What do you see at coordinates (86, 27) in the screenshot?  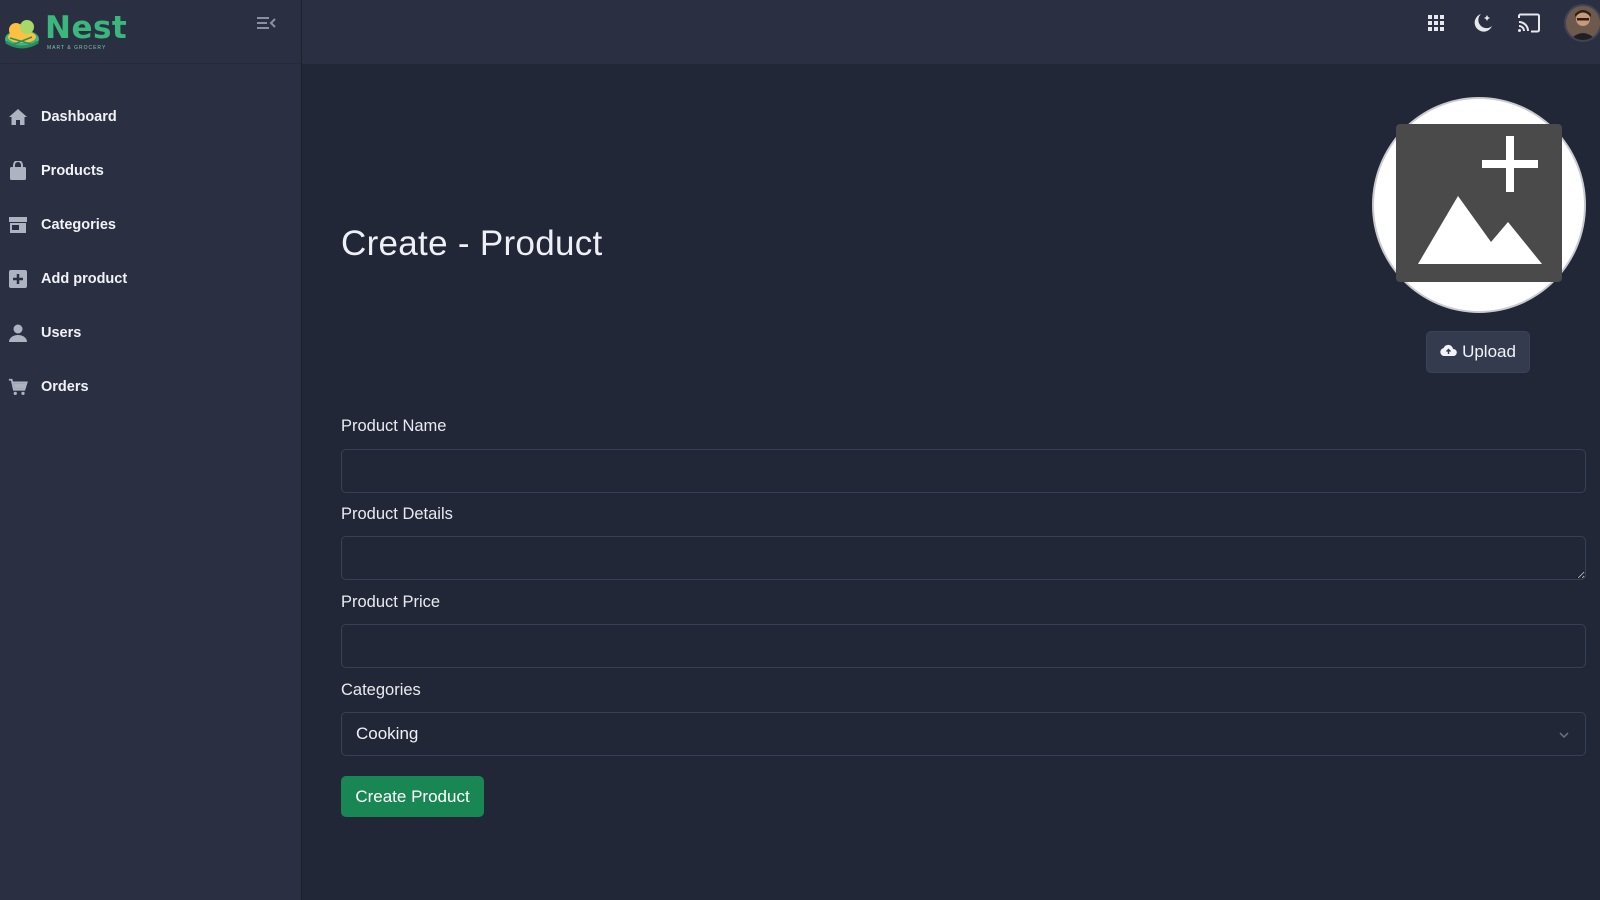 I see `brand-name: Nest` at bounding box center [86, 27].